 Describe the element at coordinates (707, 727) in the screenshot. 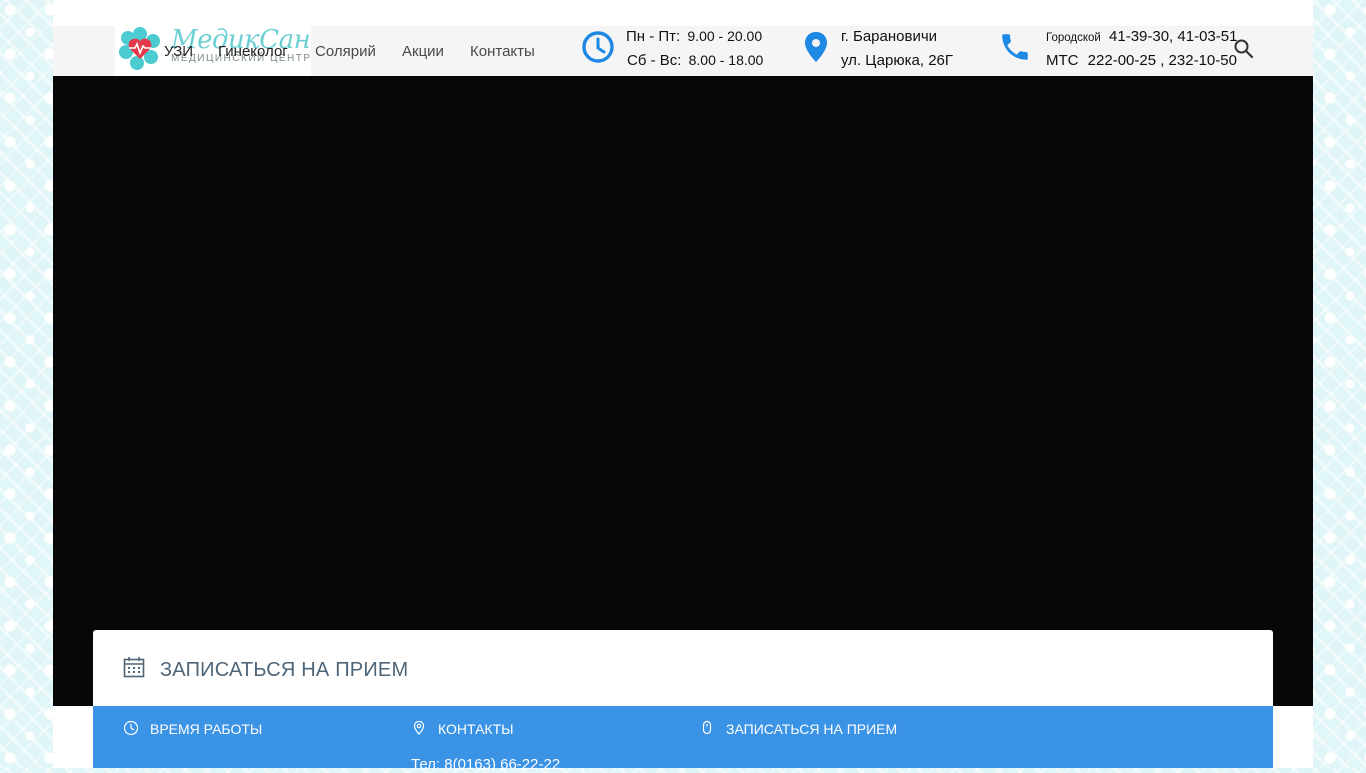

I see `mouse-icon` at that location.